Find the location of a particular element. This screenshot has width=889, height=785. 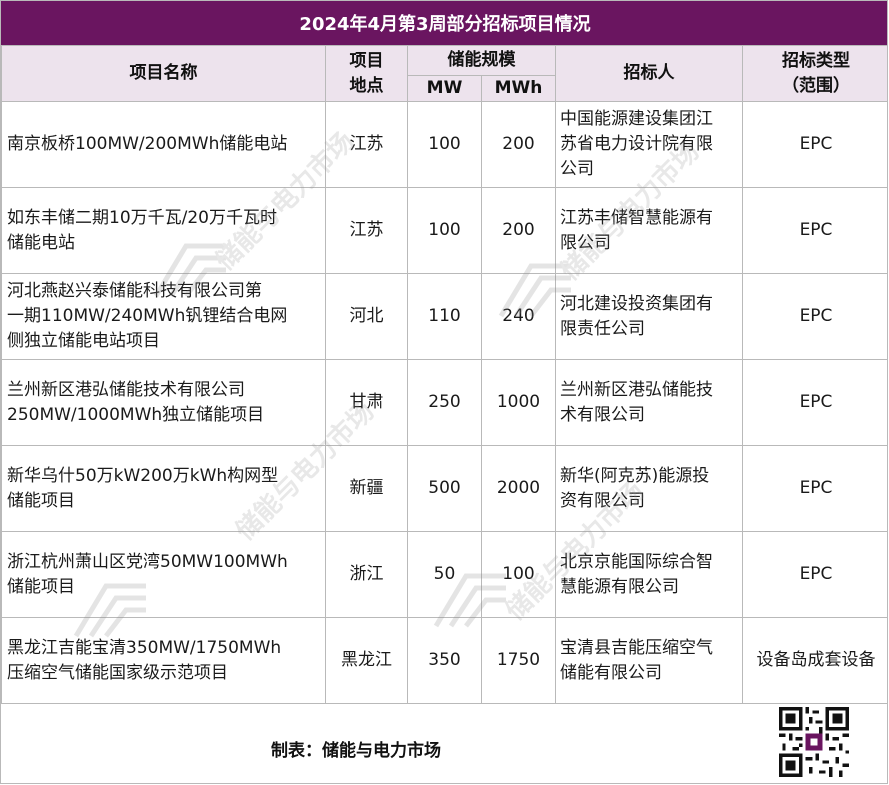

bidder-line: 限责任公司 is located at coordinates (602, 328).